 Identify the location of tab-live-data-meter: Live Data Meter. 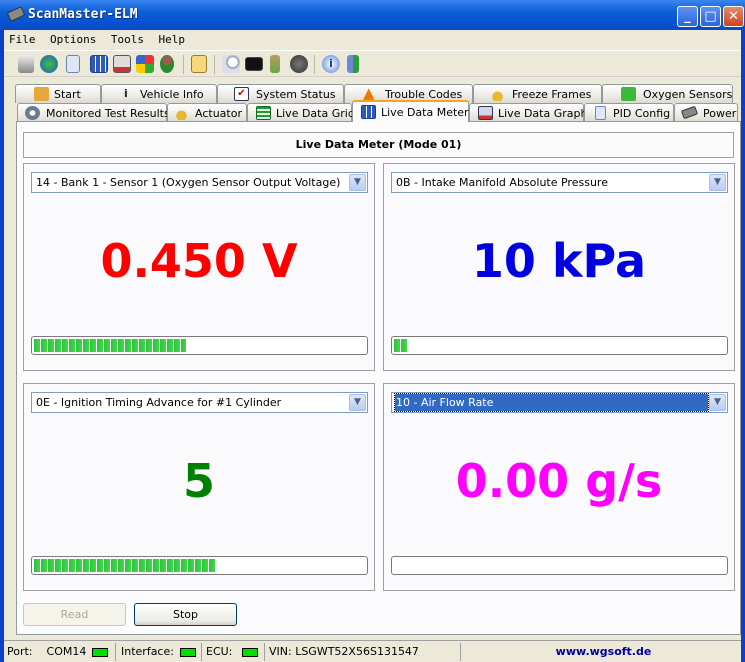
(410, 111).